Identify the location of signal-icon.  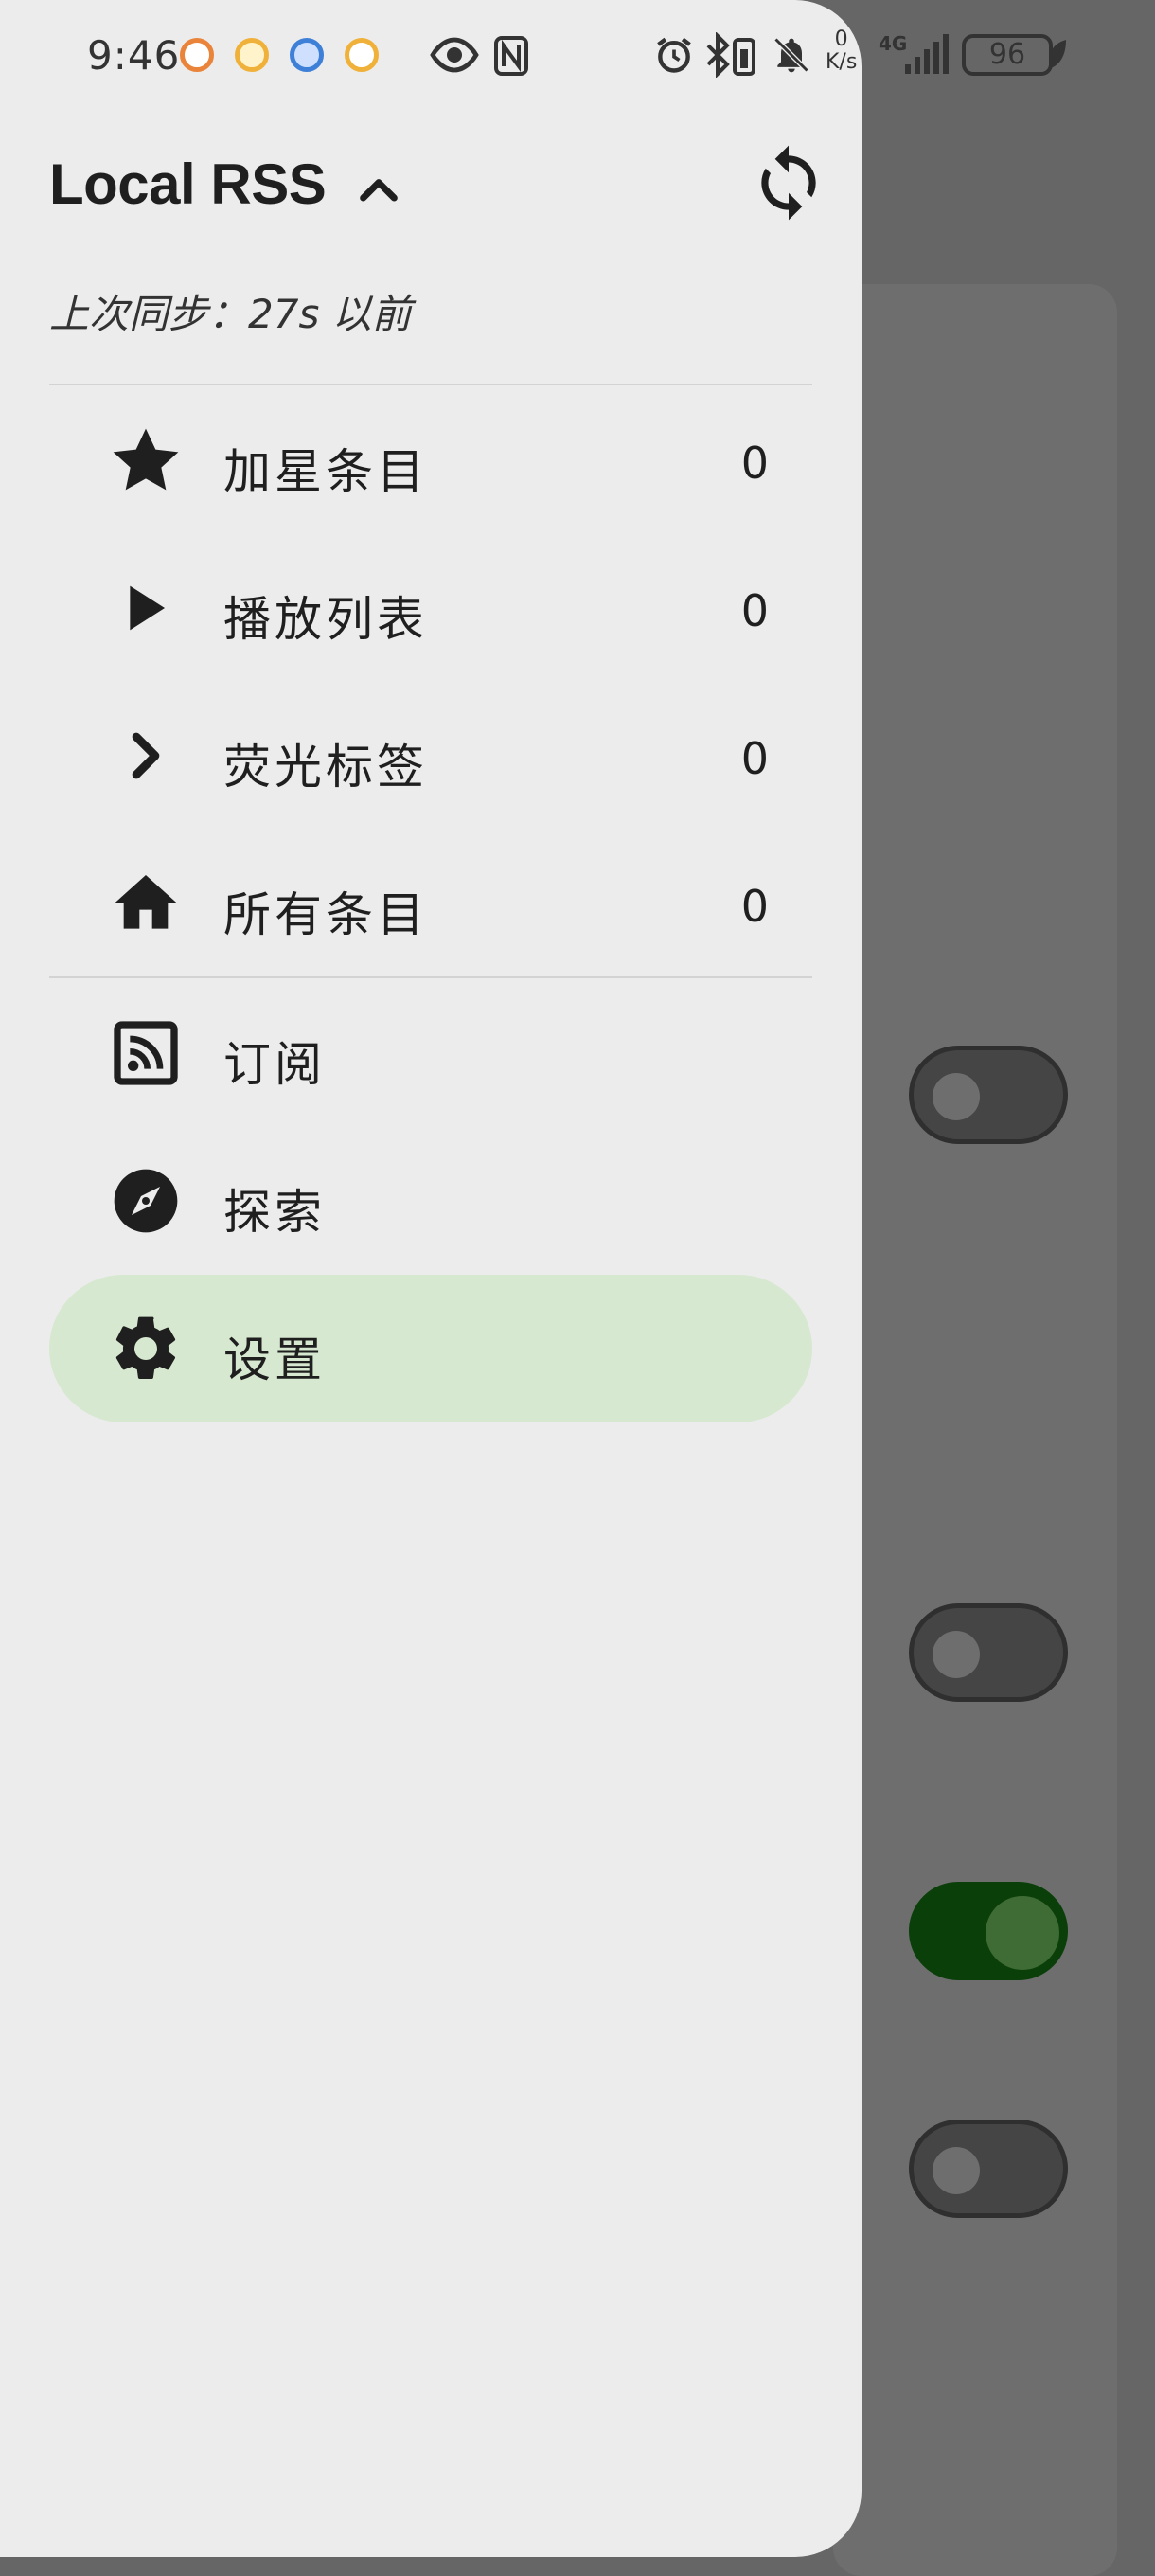
(927, 54).